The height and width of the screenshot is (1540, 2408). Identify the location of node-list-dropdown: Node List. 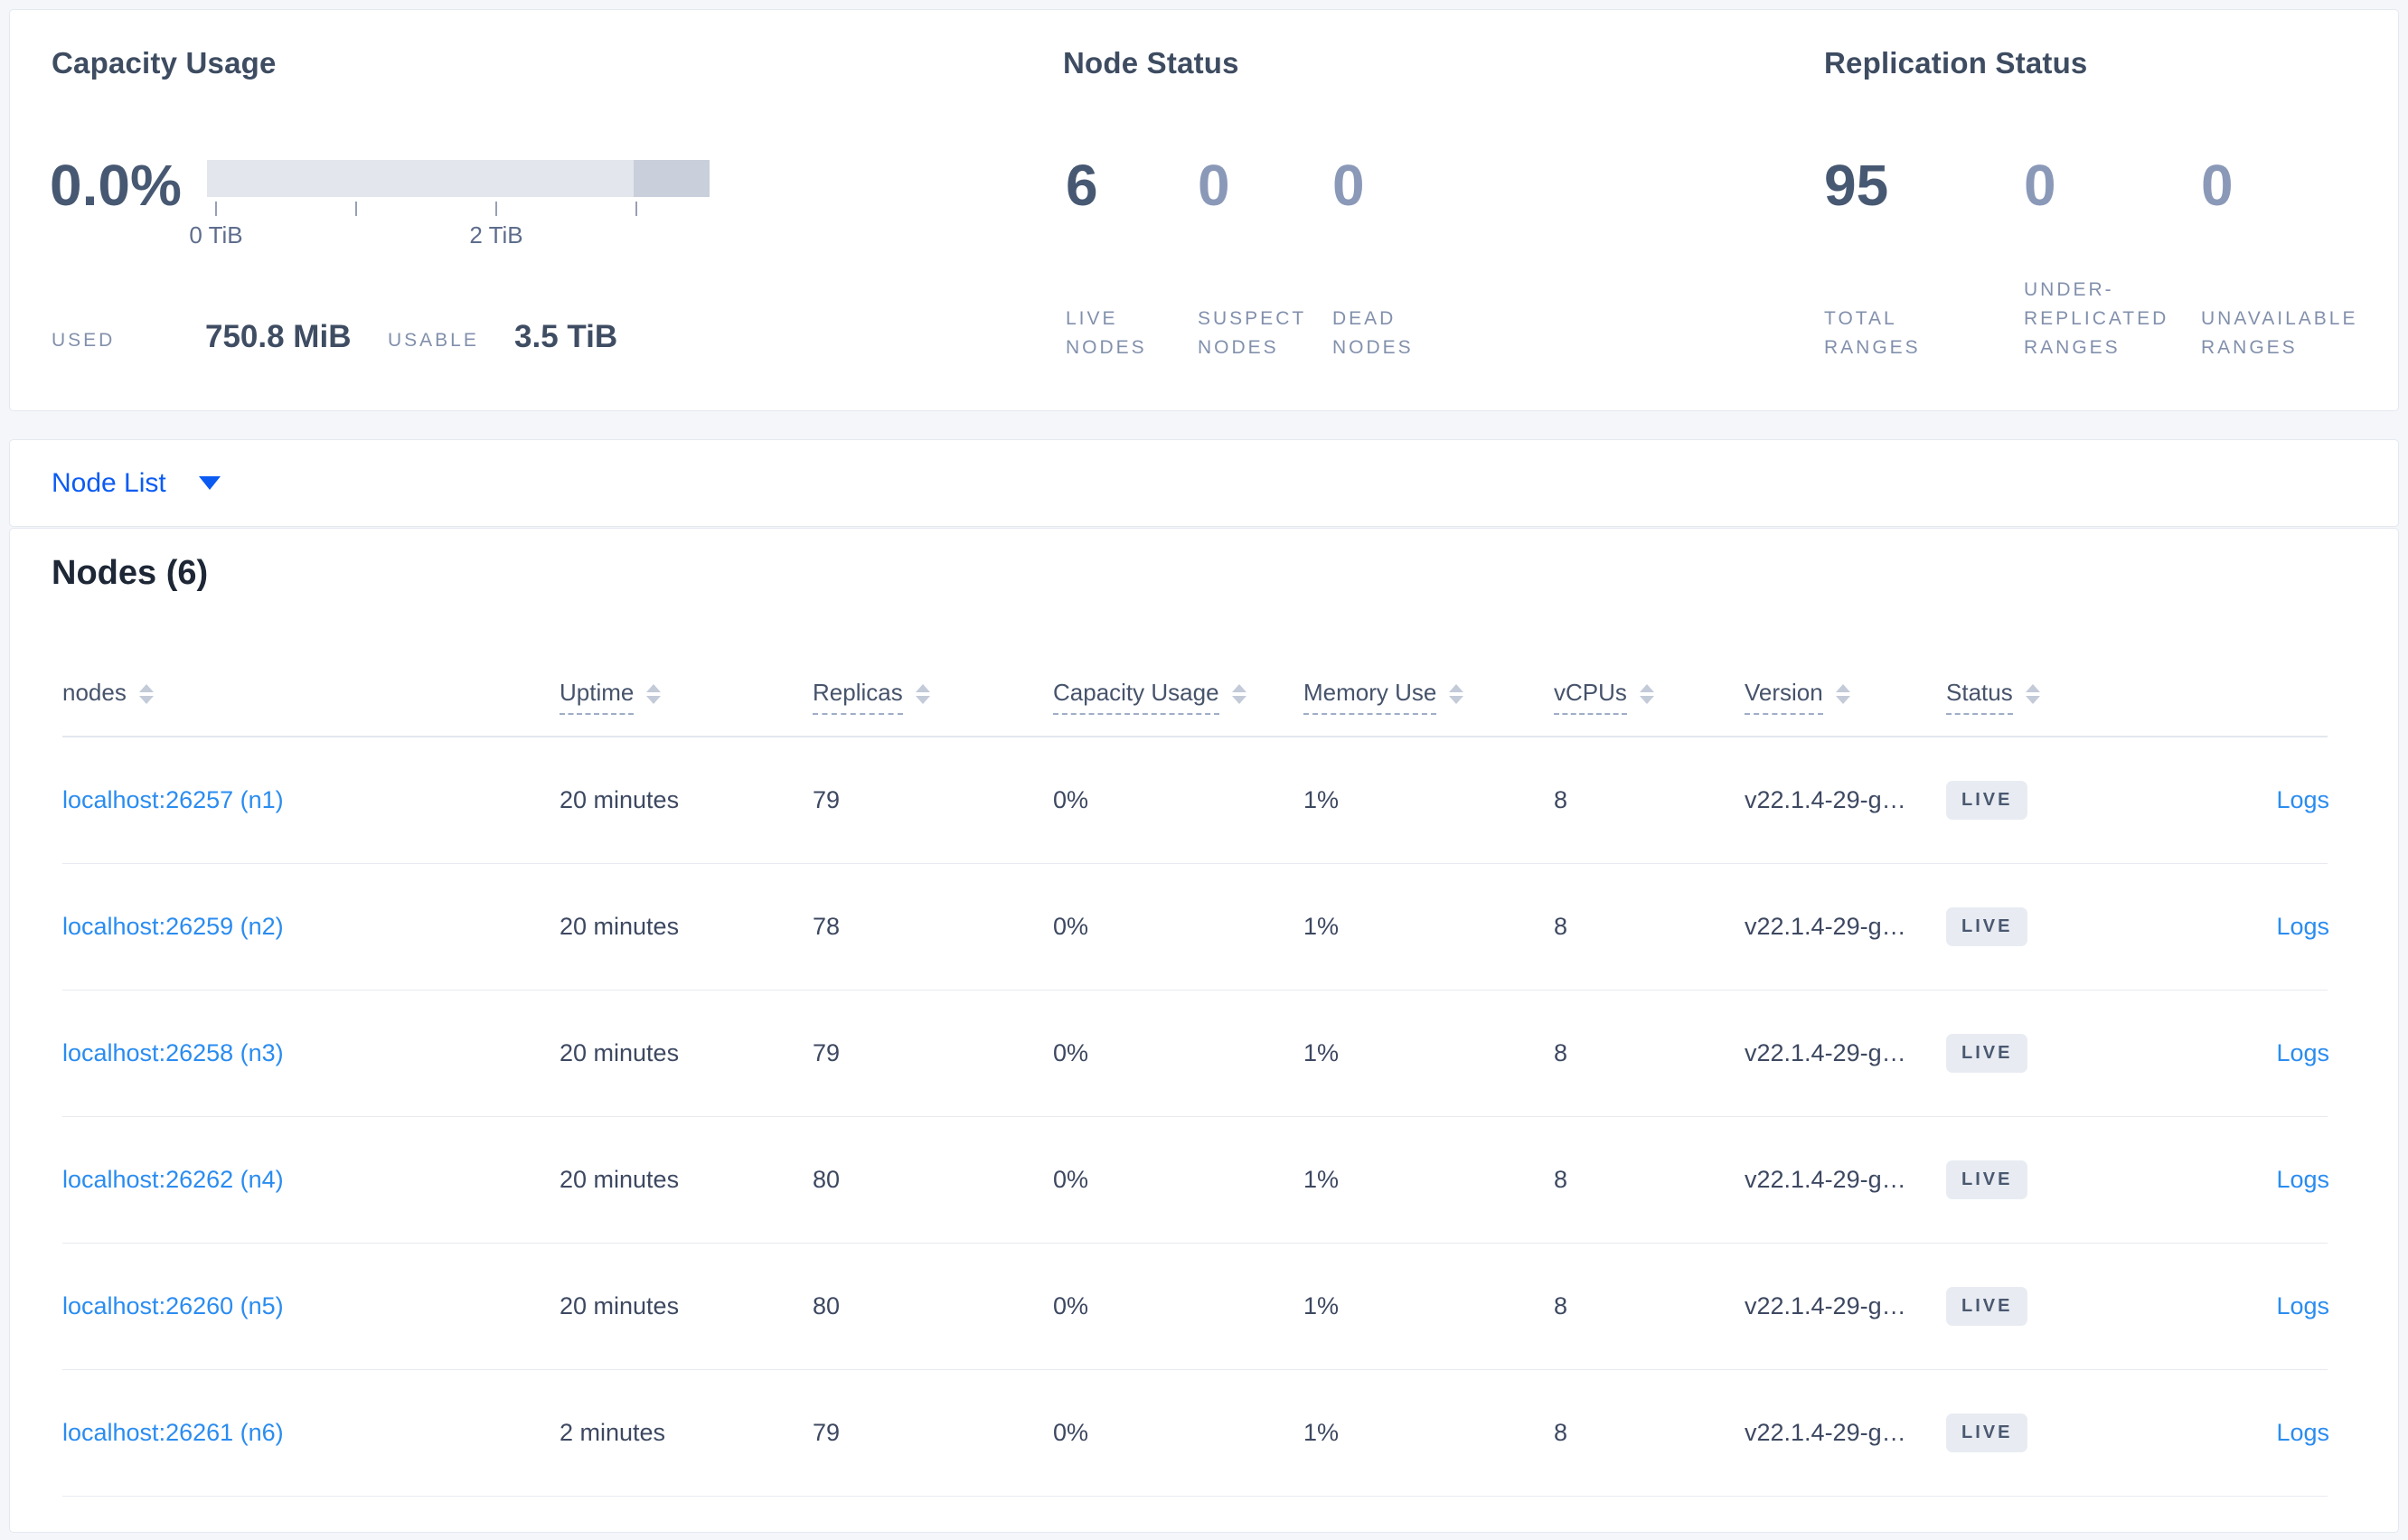
(136, 483).